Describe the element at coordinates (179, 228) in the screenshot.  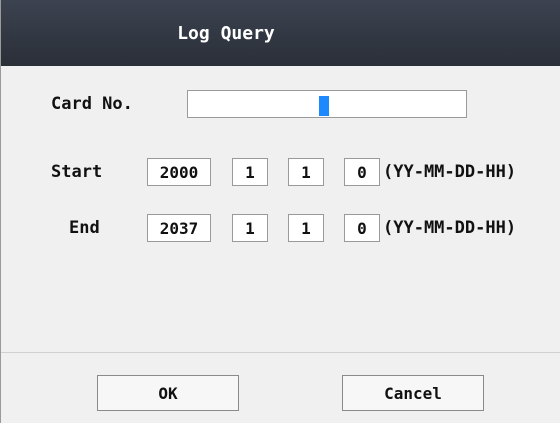
I see `end-year-input: 2037` at that location.